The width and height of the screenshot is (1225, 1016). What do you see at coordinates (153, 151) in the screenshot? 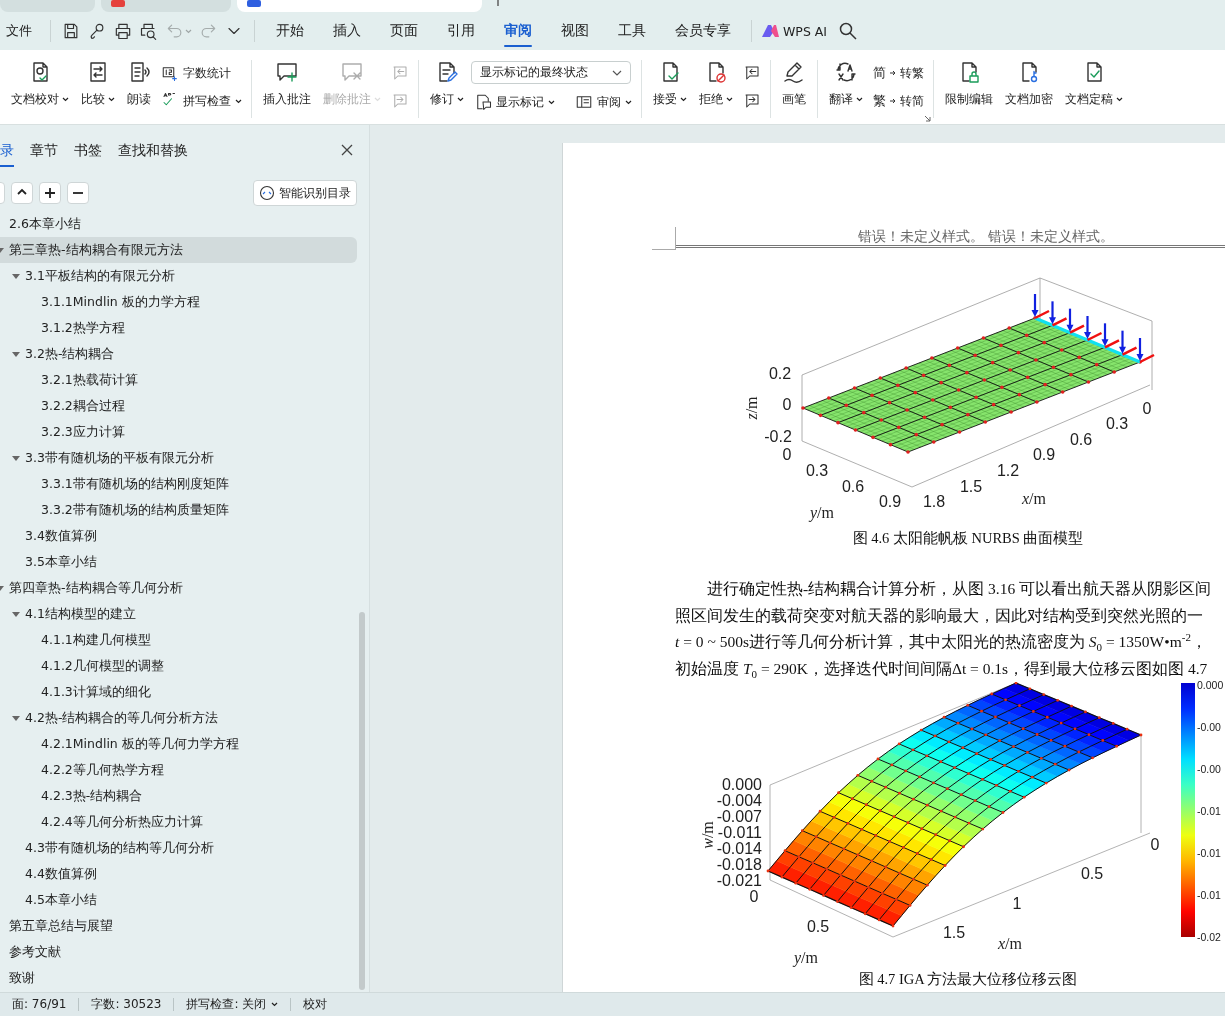
I see `panel-tab: 查找和替换` at bounding box center [153, 151].